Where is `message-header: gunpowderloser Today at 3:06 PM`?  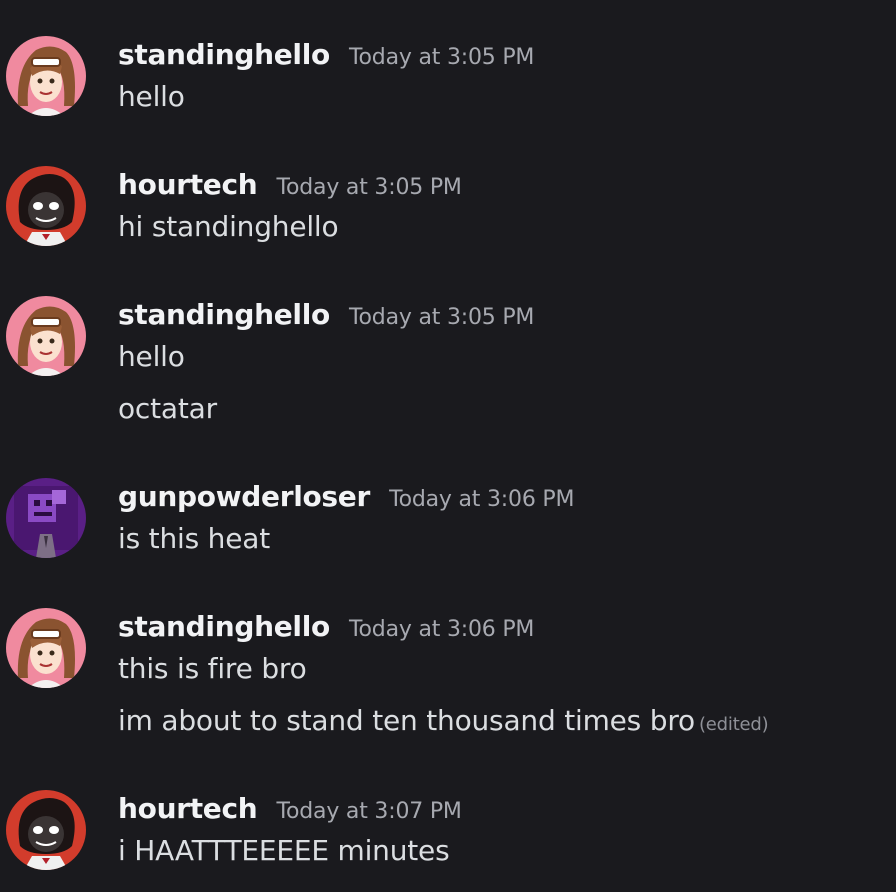
message-header: gunpowderloser Today at 3:06 PM is located at coordinates (346, 498).